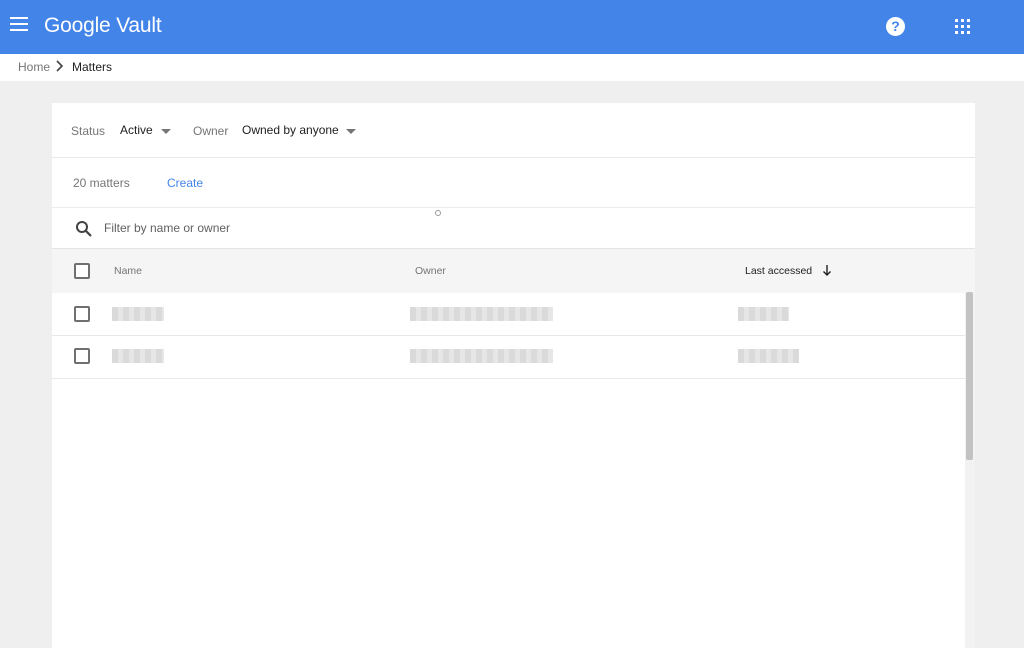 The height and width of the screenshot is (648, 1024). I want to click on breadcrumb-current: Matters, so click(92, 67).